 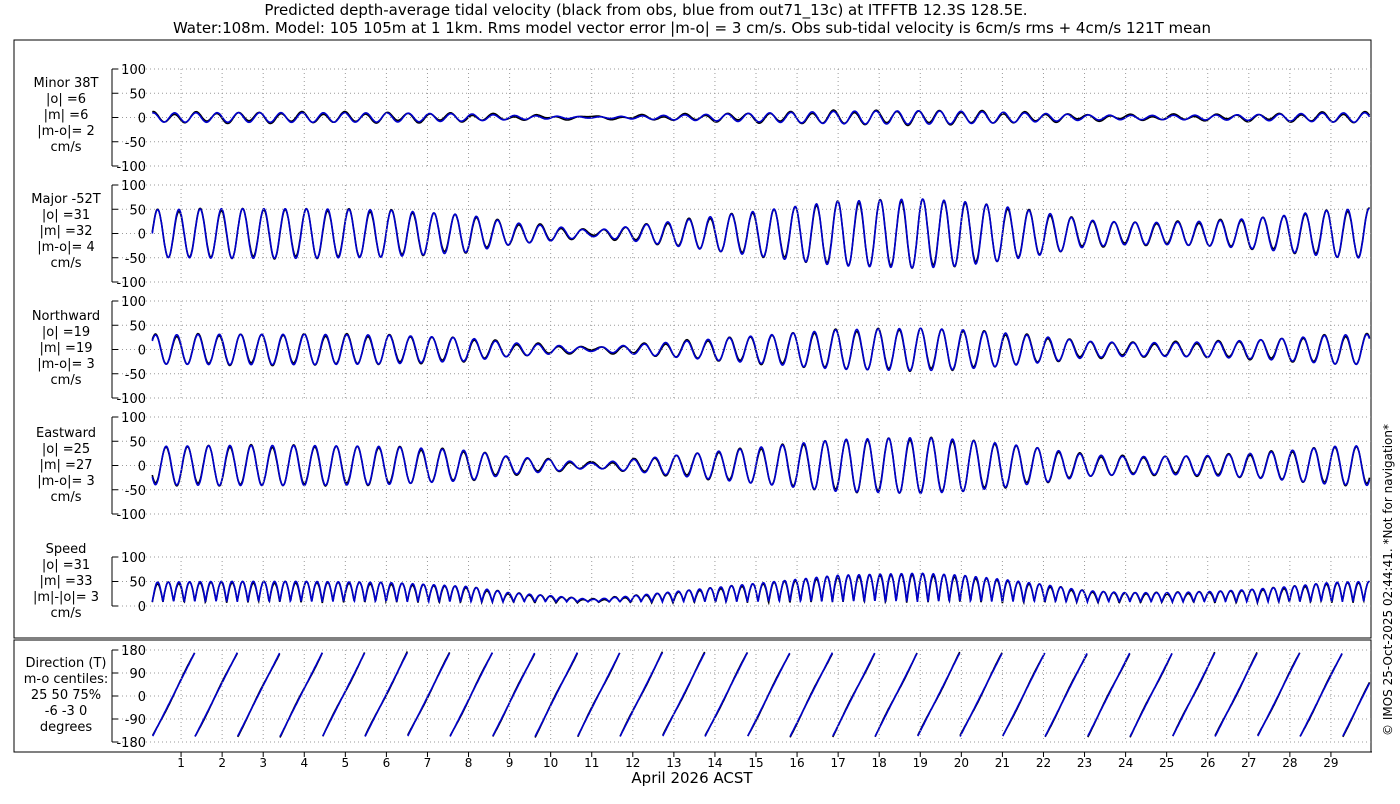 What do you see at coordinates (66, 597) in the screenshot?
I see `panel-label-line: |m|-|o|= 3` at bounding box center [66, 597].